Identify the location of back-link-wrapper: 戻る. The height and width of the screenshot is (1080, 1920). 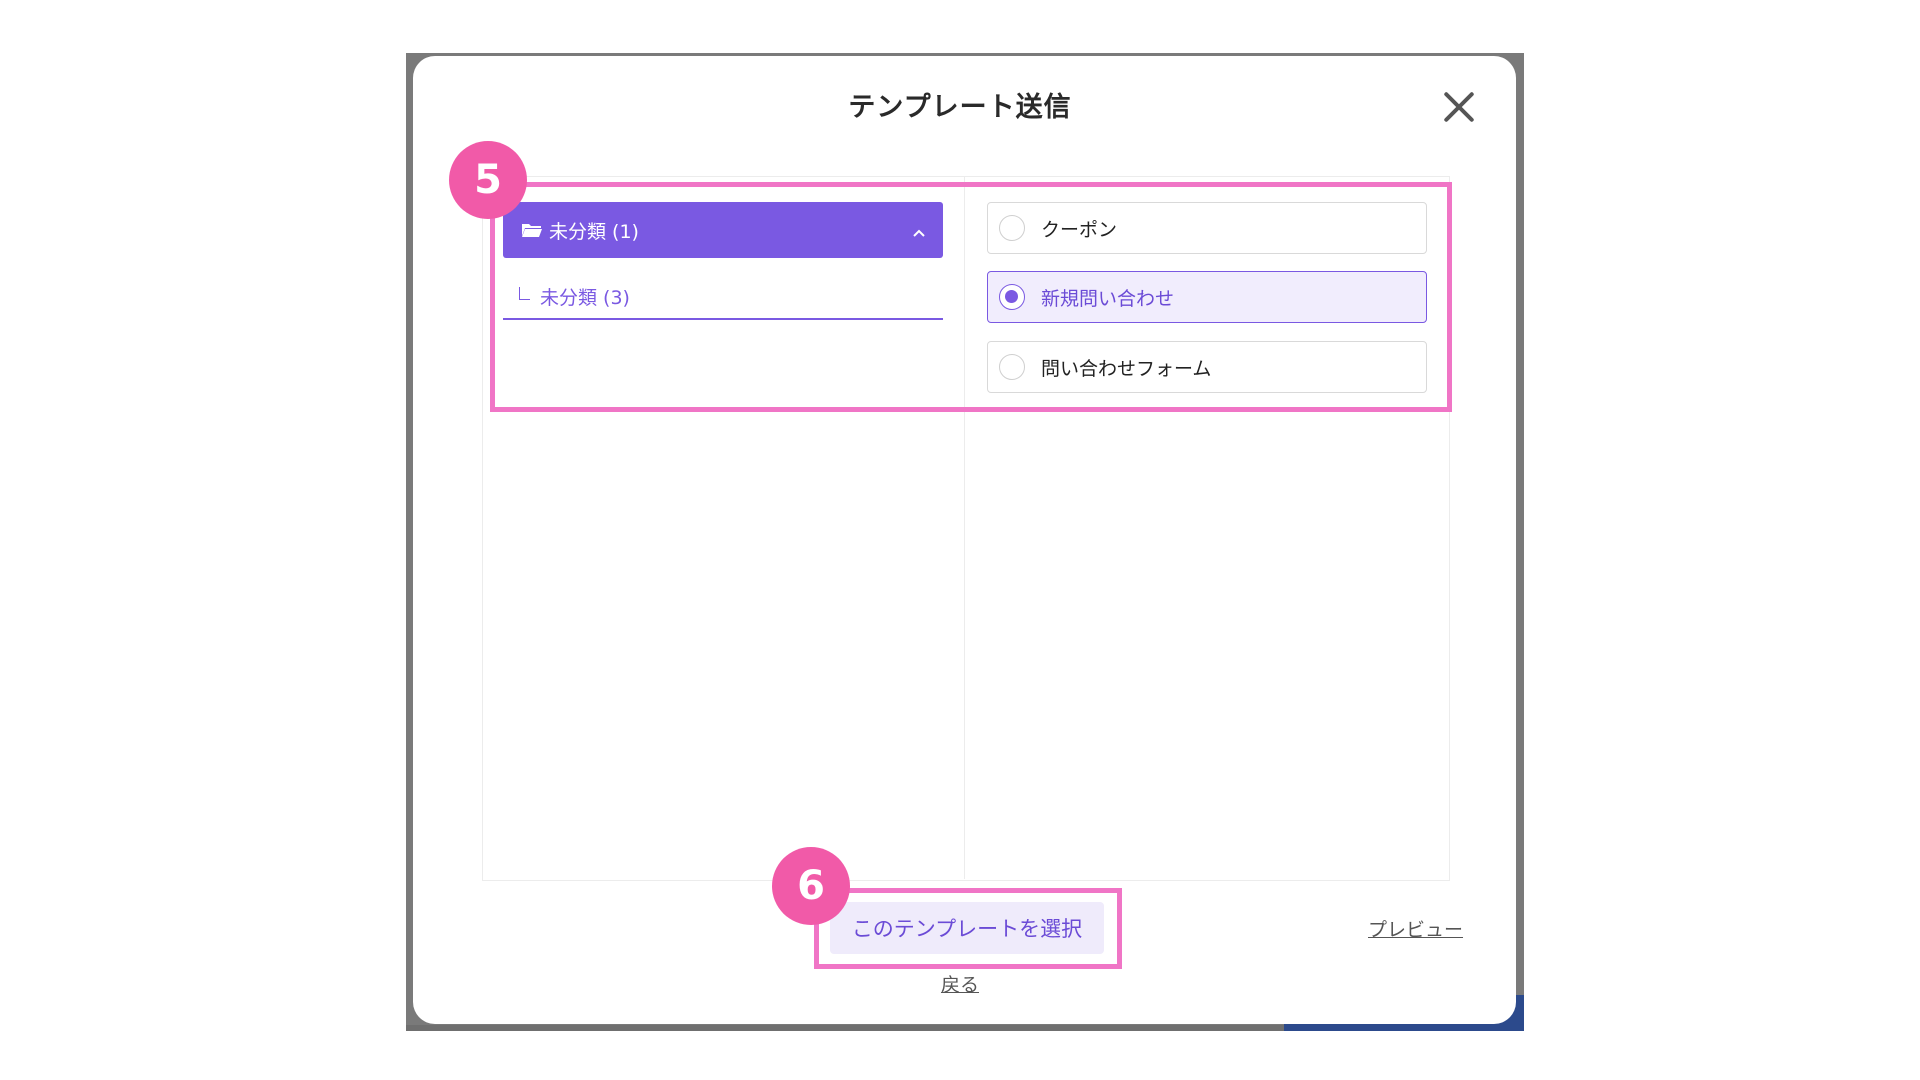
(960, 983).